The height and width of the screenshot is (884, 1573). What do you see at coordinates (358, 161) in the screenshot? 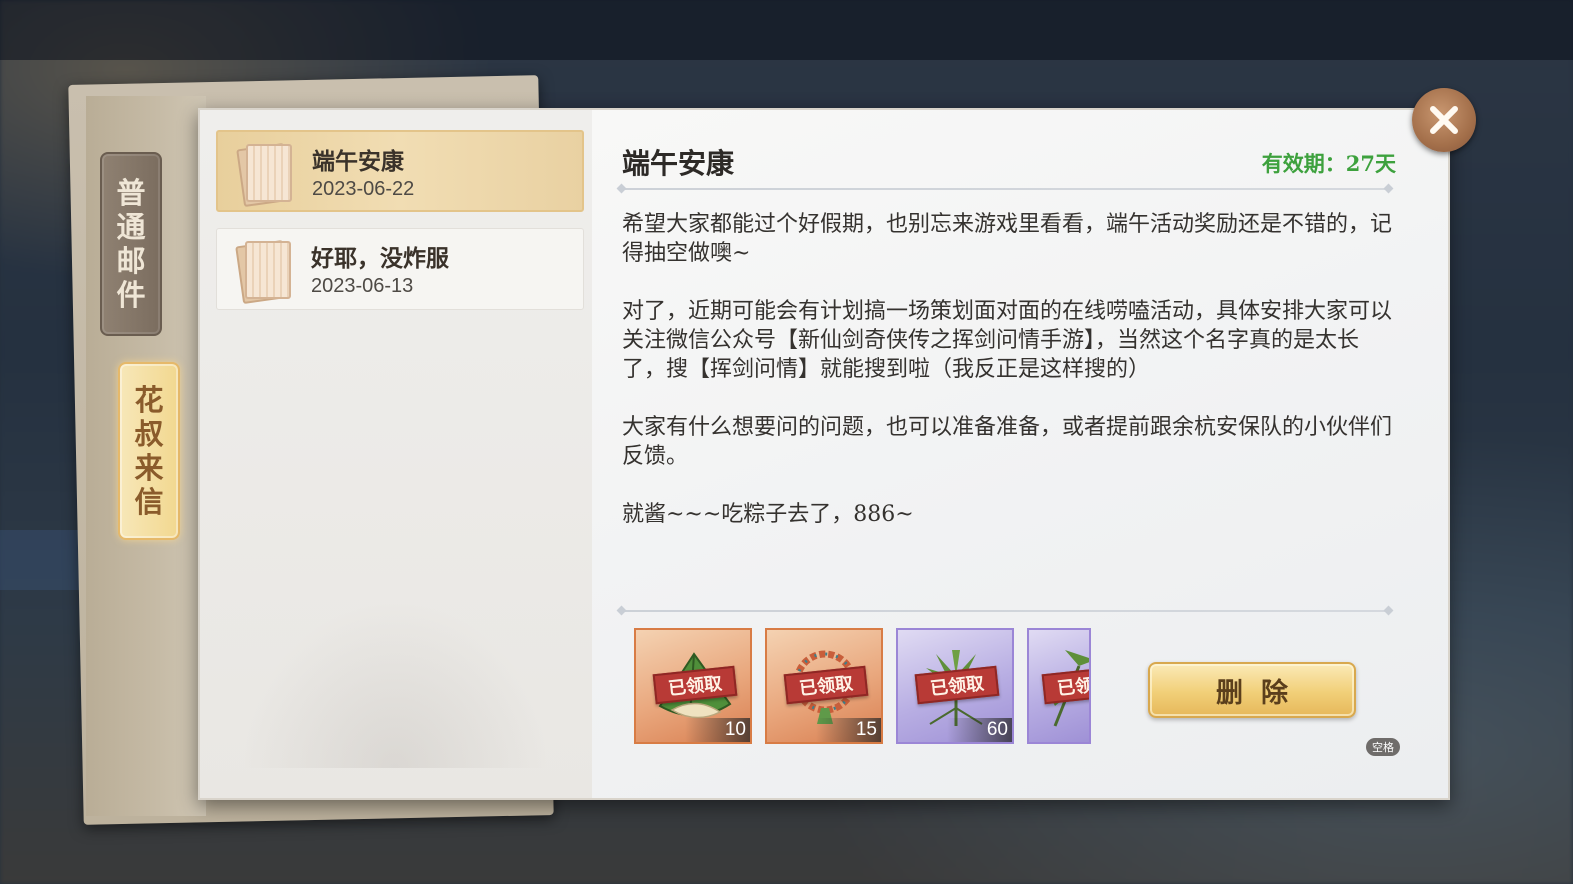
I see `mail-title: 端午安康` at bounding box center [358, 161].